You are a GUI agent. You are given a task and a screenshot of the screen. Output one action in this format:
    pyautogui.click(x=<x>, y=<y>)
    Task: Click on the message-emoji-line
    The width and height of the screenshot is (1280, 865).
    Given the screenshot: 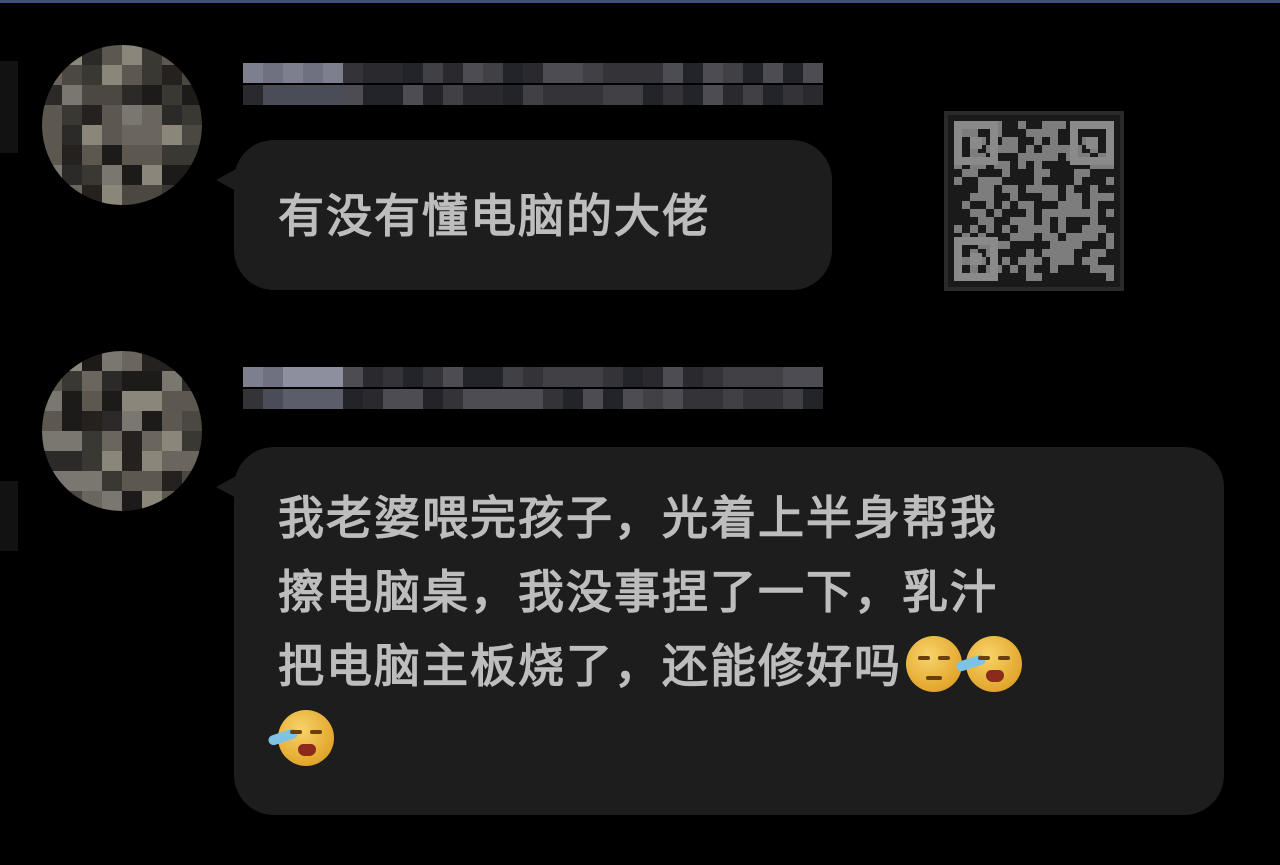 What is the action you would take?
    pyautogui.click(x=725, y=740)
    